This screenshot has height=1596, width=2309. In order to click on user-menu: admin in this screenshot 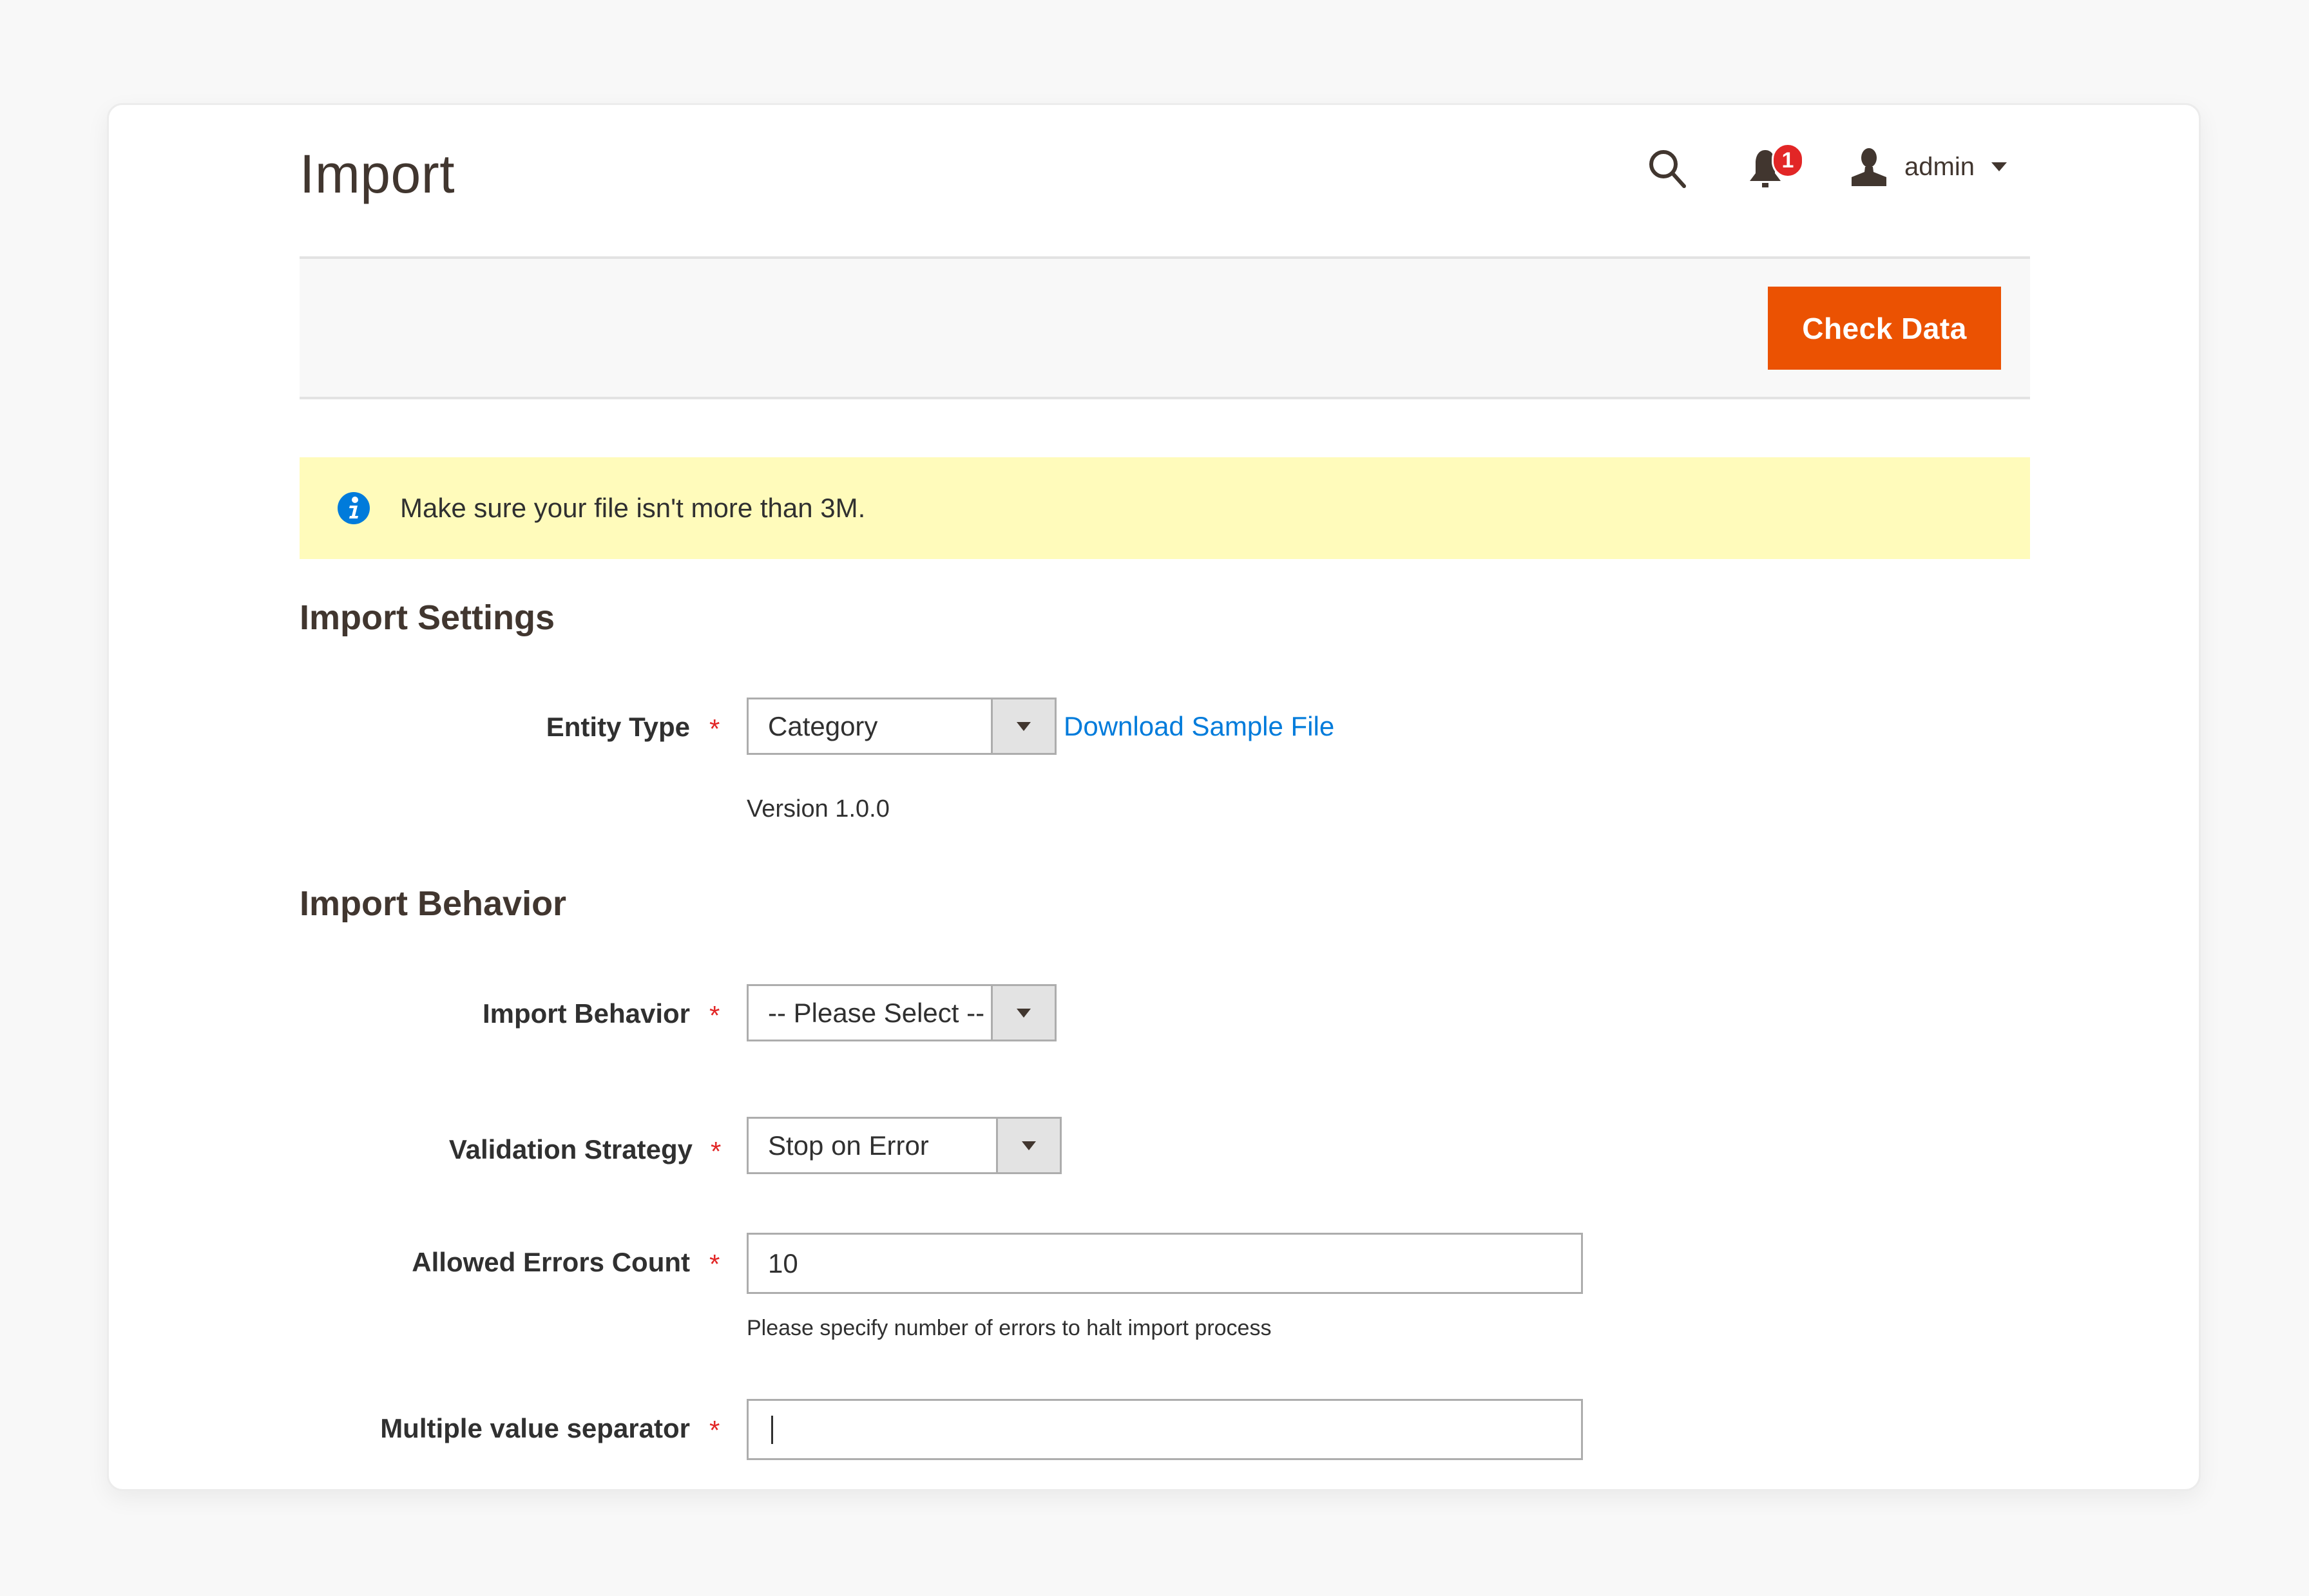, I will do `click(1928, 167)`.